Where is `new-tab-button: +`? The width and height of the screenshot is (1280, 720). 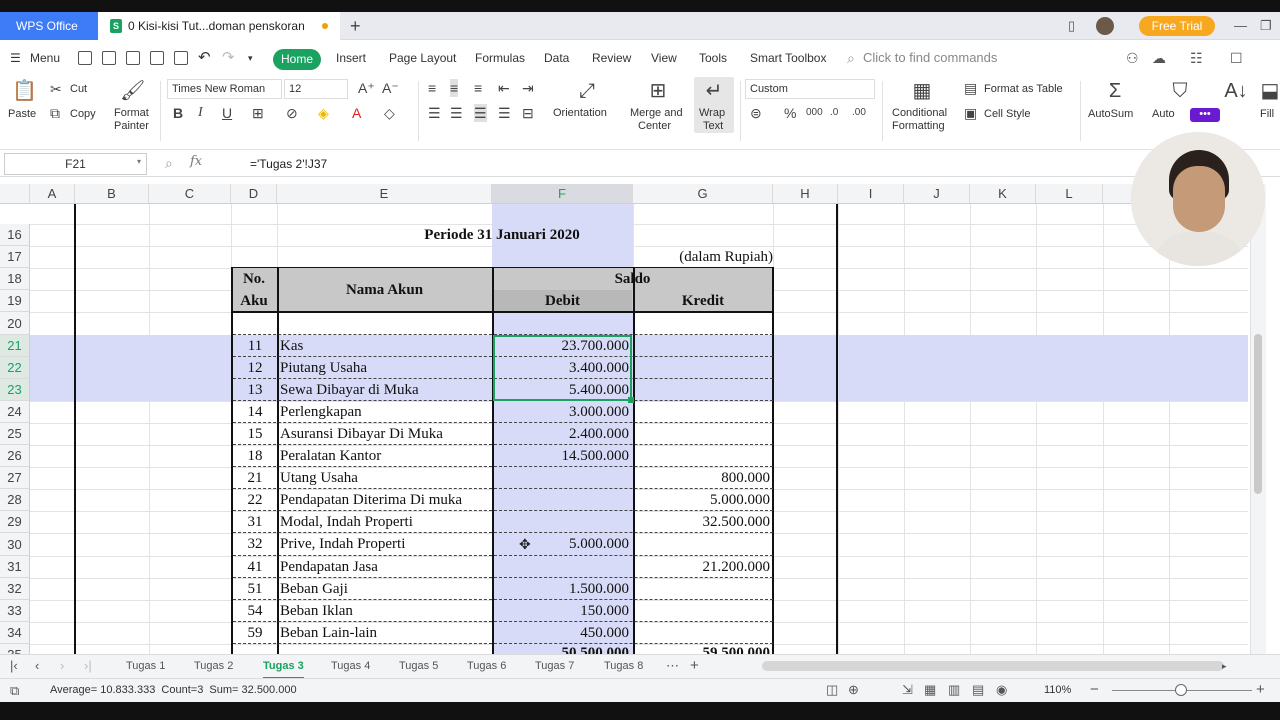
new-tab-button: + is located at coordinates (355, 26).